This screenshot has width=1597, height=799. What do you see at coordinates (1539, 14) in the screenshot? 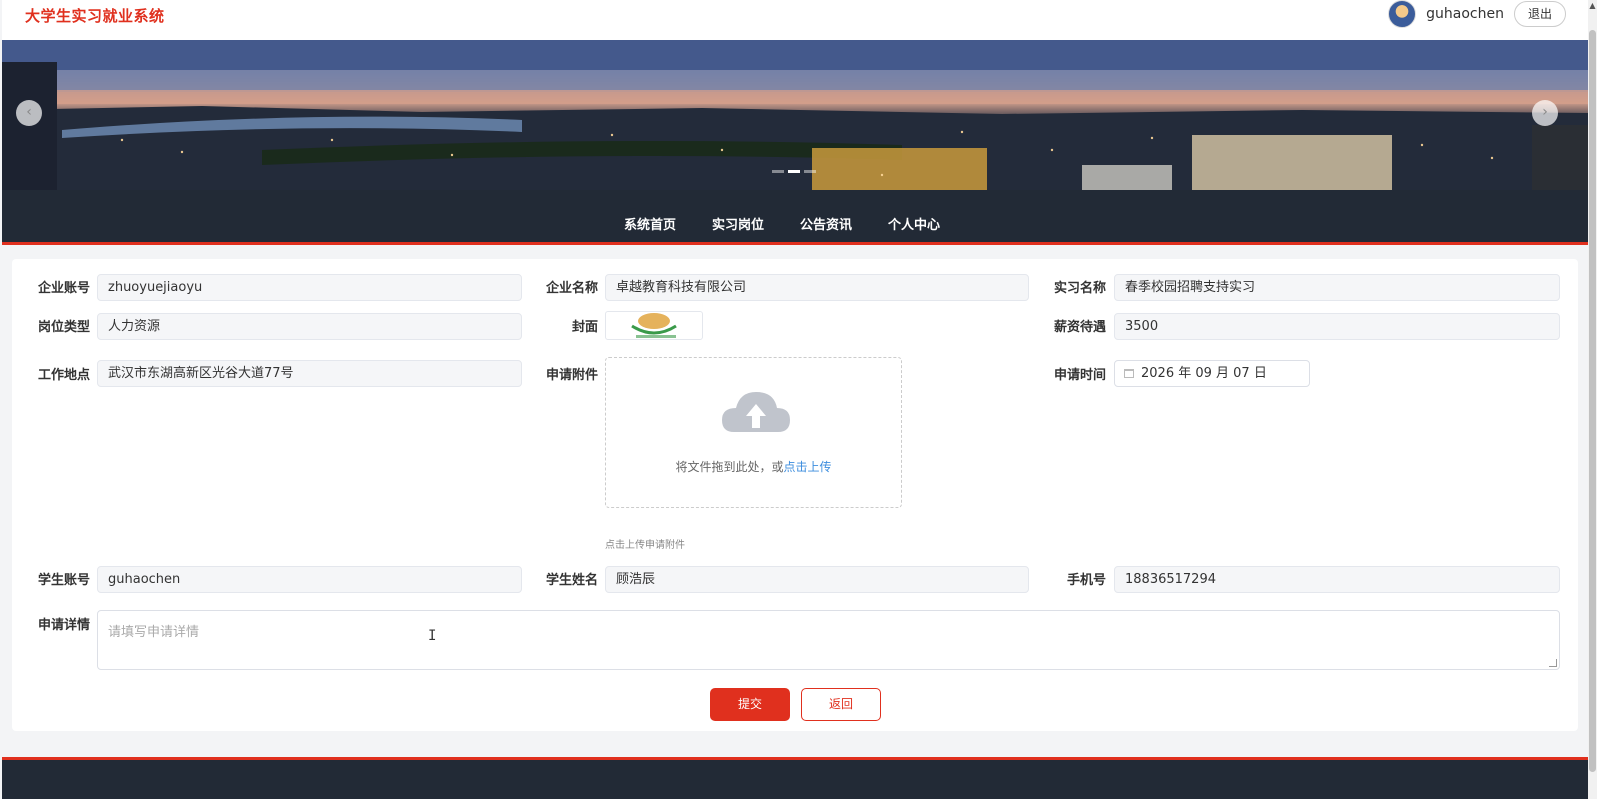
I see `logout-button: 退出` at bounding box center [1539, 14].